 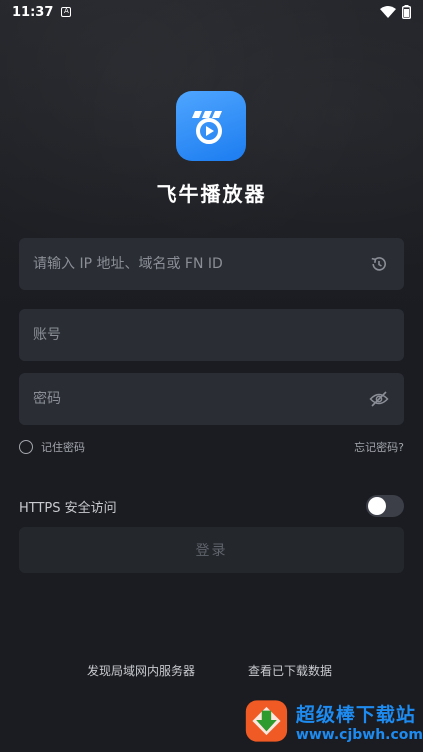 What do you see at coordinates (379, 447) in the screenshot?
I see `forgot-password-link: 忘记密码?` at bounding box center [379, 447].